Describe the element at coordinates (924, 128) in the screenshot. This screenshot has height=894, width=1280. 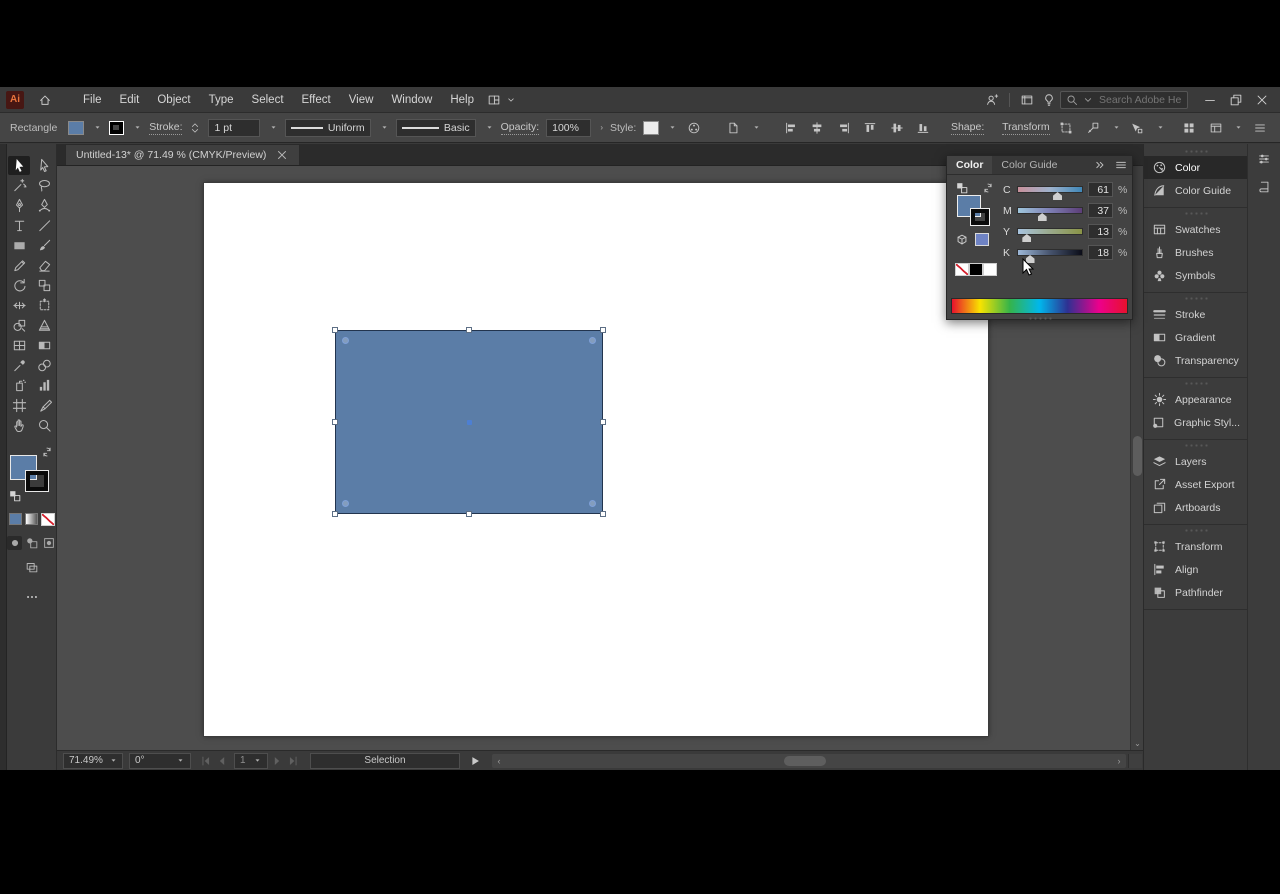
I see `align-bottom-icon` at that location.